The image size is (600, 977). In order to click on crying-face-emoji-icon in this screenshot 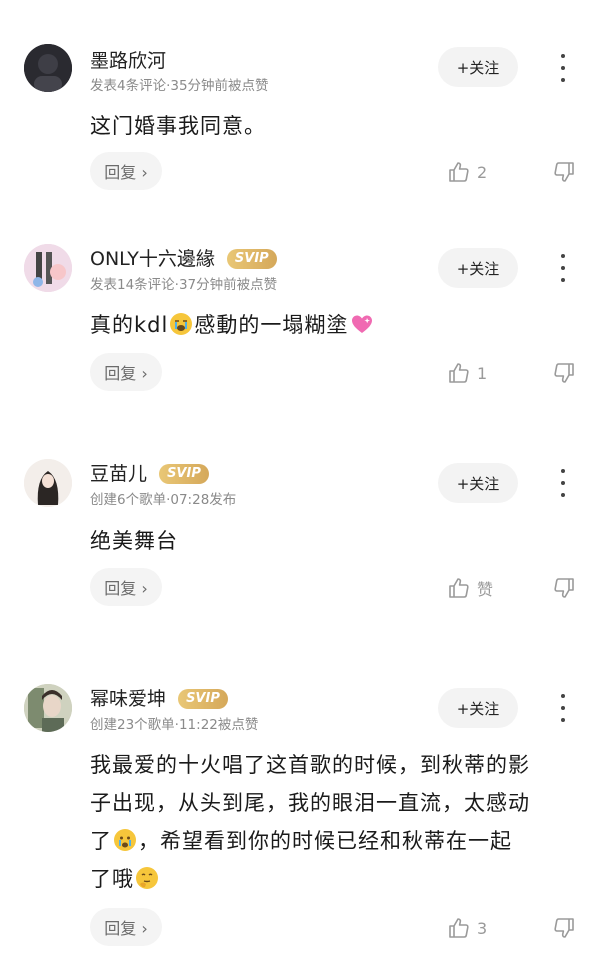, I will do `click(125, 840)`.